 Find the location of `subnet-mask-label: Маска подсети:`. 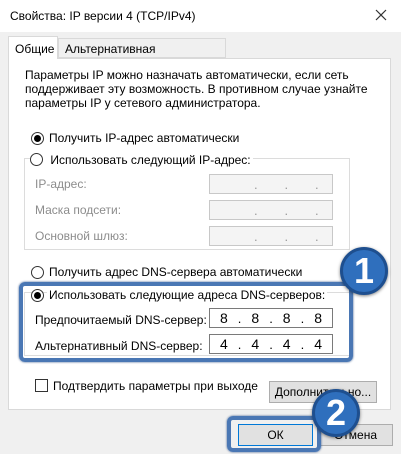

subnet-mask-label: Маска подсети: is located at coordinates (78, 210).